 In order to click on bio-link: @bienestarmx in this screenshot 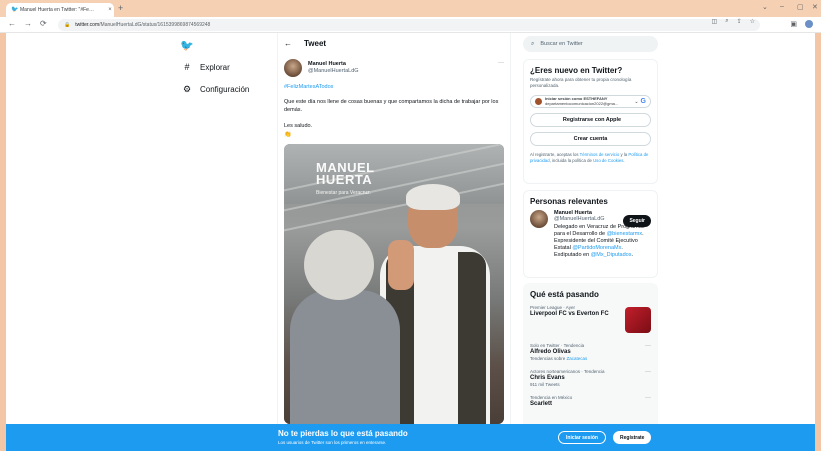, I will do `click(625, 234)`.